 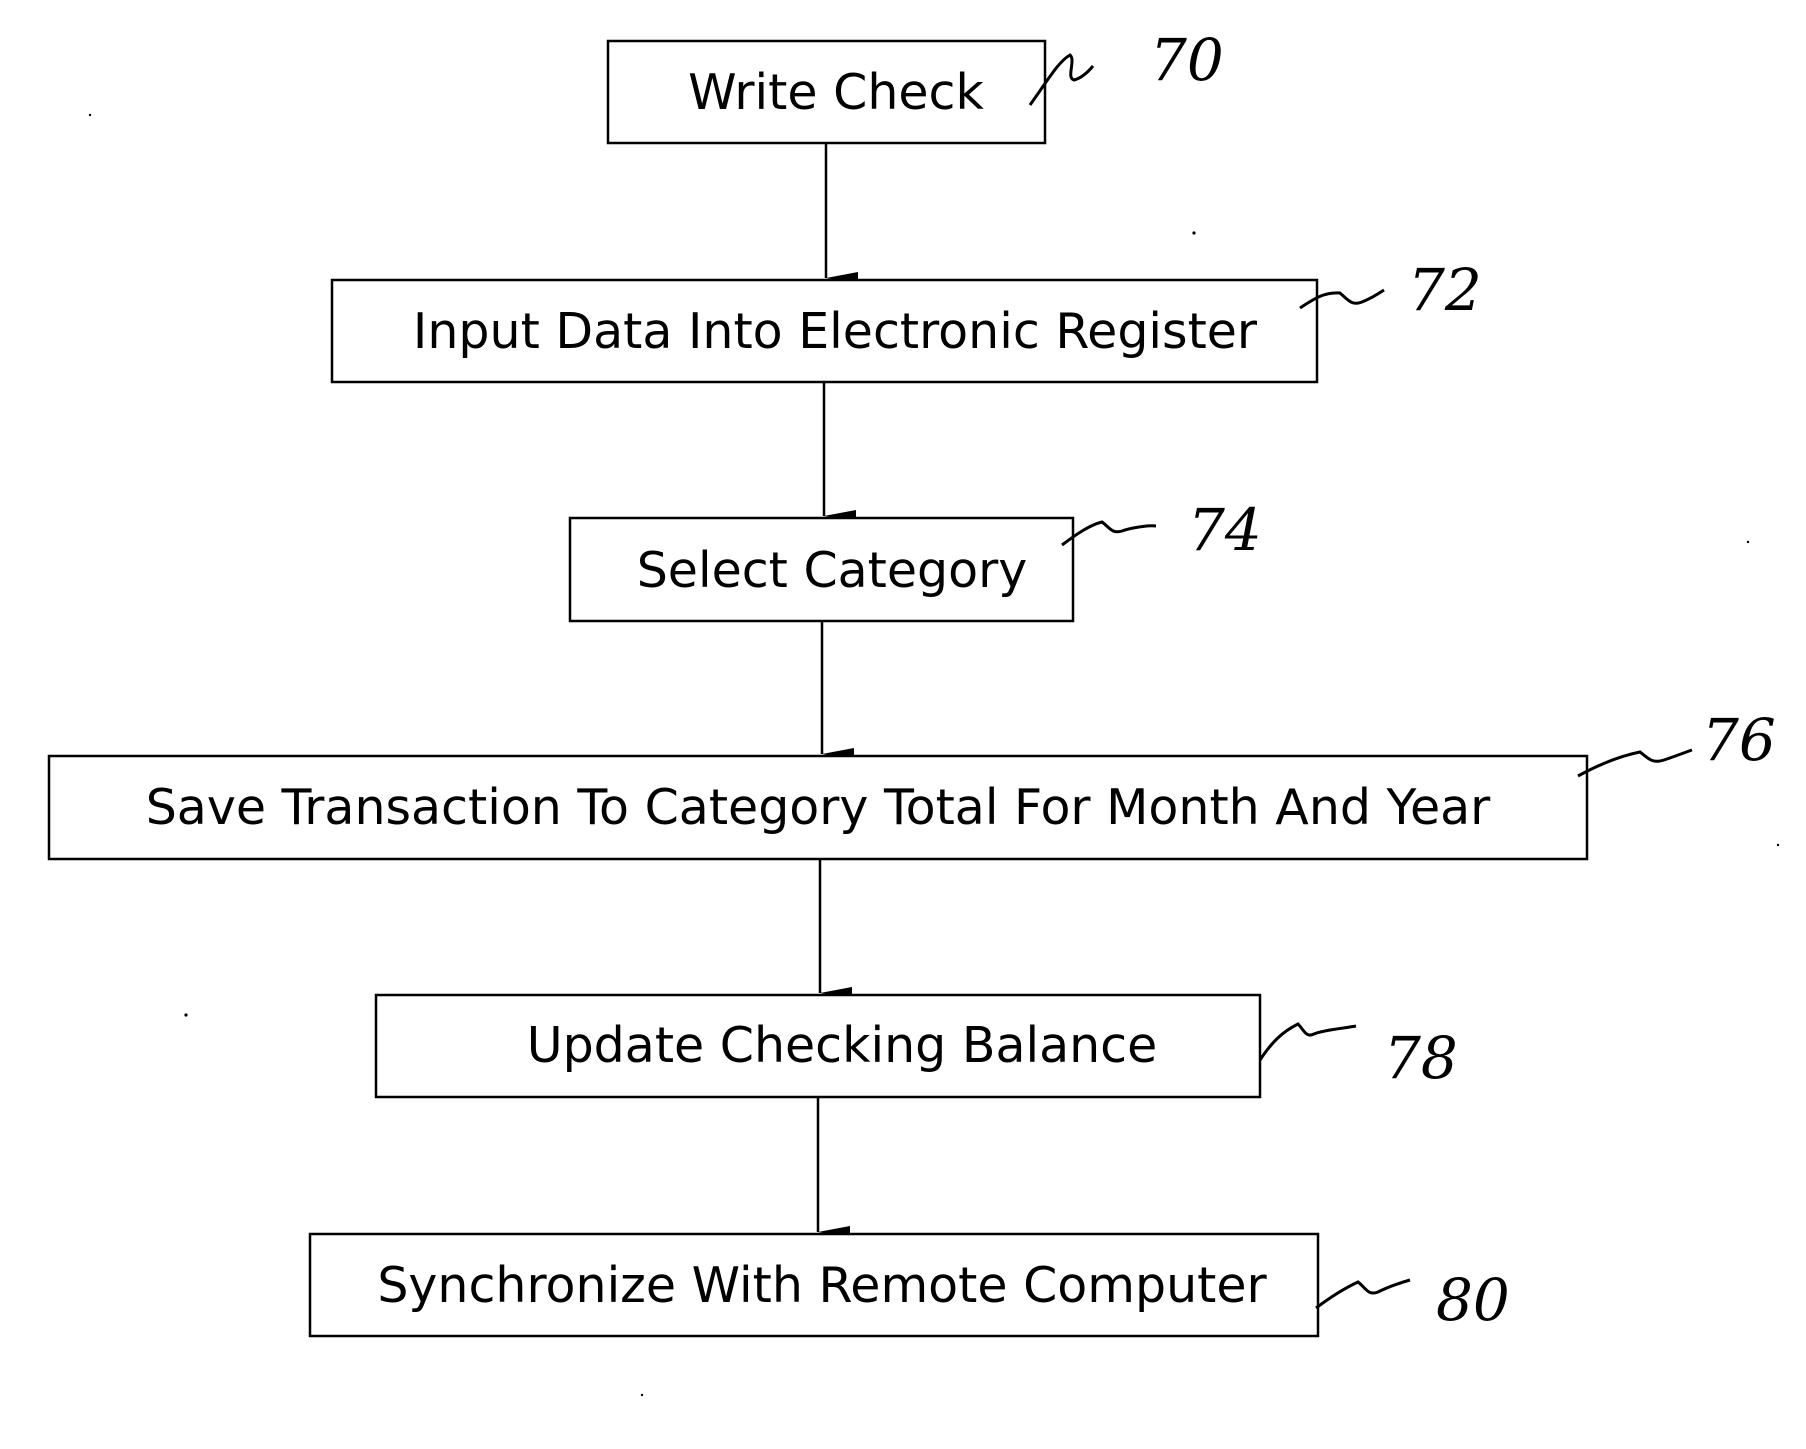 I want to click on step-synchronize: Synchronize With Remote Computer, so click(x=814, y=1285).